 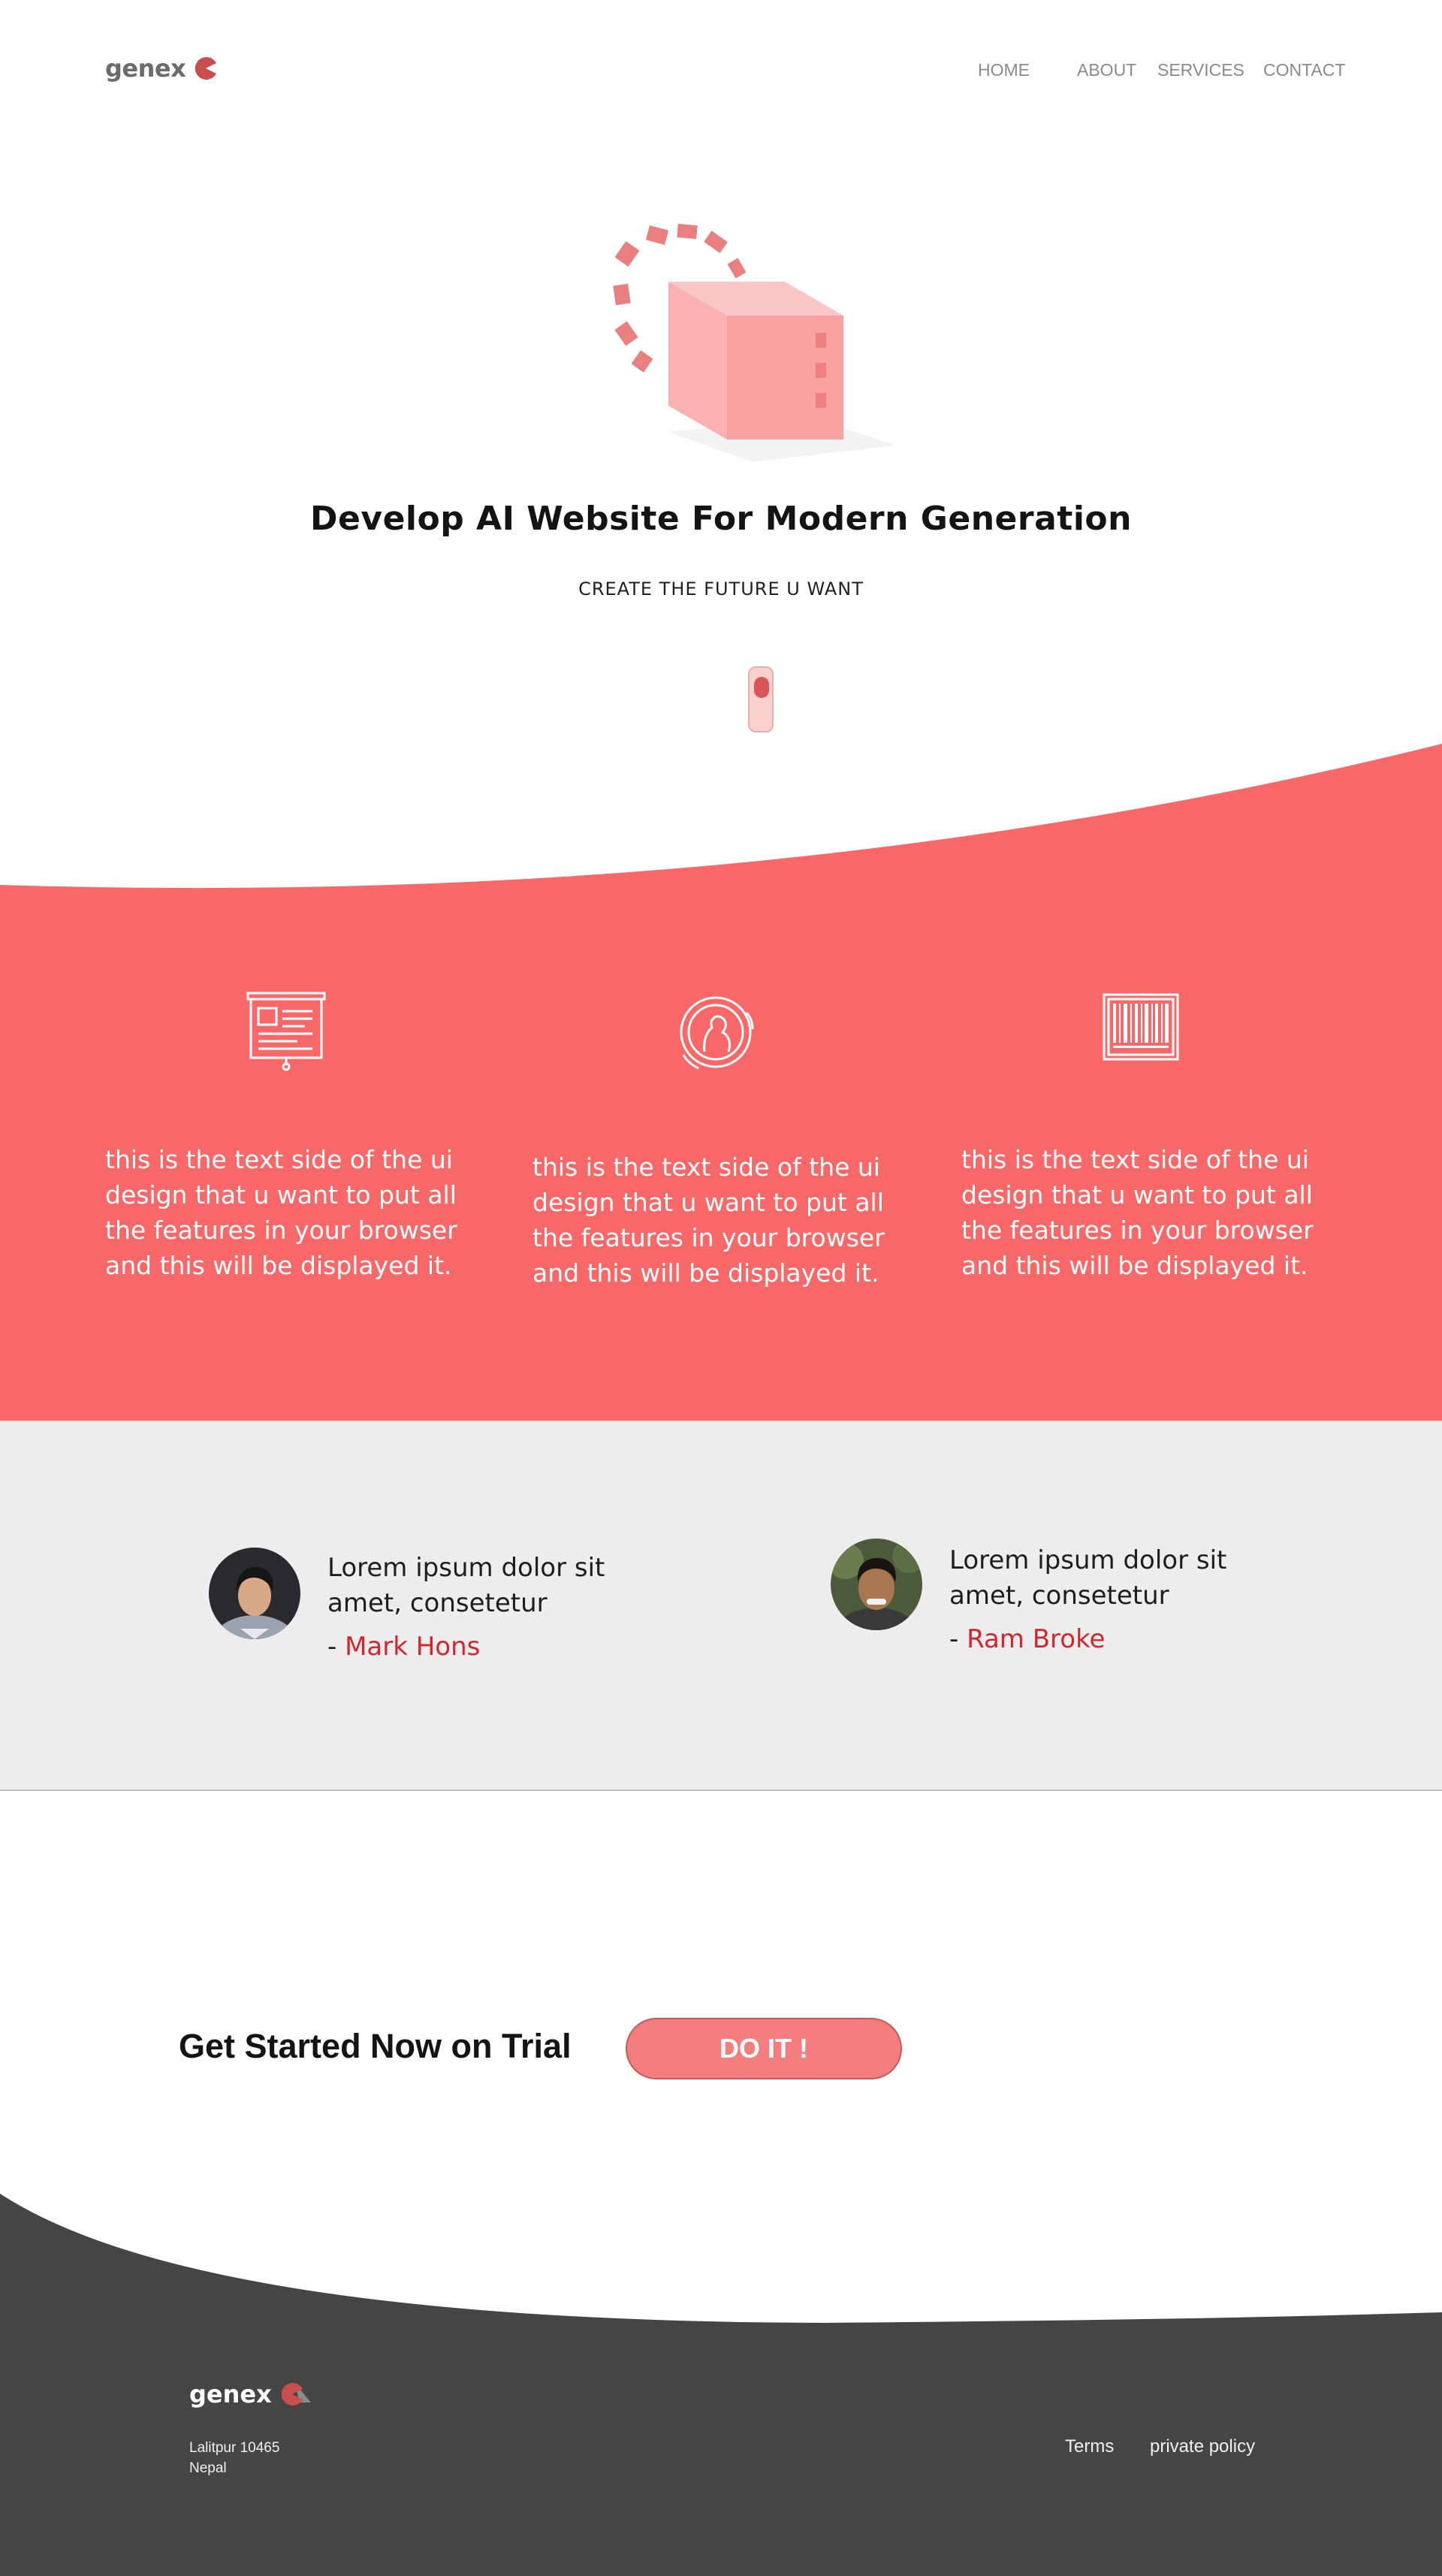 I want to click on footer-address: Lalitpur 10465 Nepal, so click(x=234, y=2458).